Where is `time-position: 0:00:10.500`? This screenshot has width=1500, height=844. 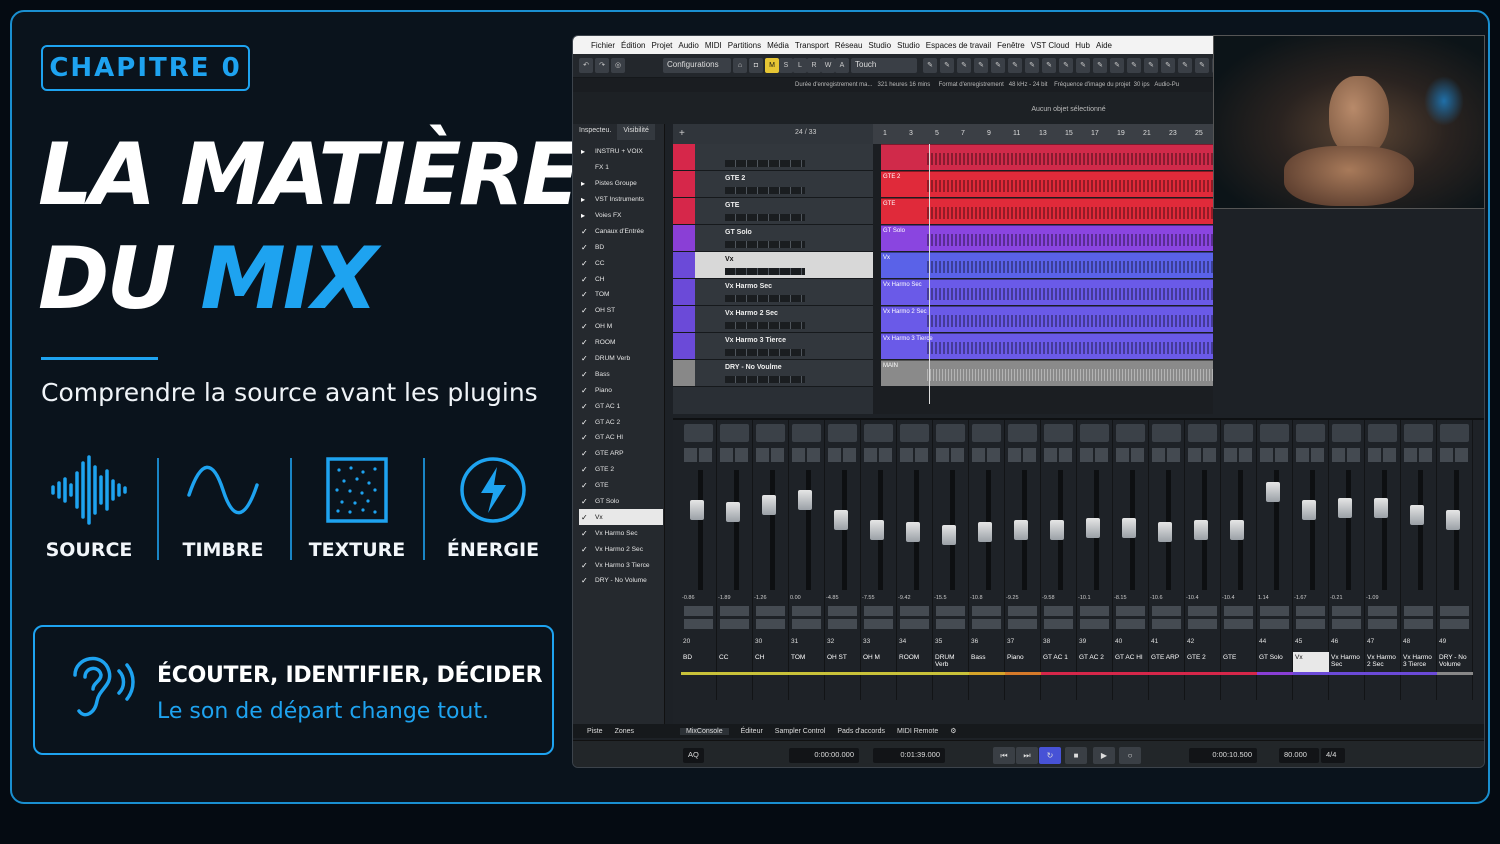 time-position: 0:00:10.500 is located at coordinates (1223, 755).